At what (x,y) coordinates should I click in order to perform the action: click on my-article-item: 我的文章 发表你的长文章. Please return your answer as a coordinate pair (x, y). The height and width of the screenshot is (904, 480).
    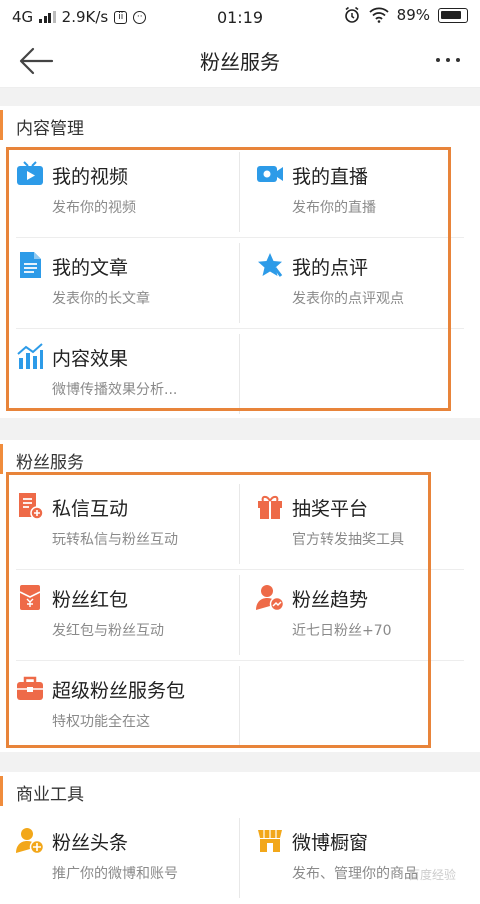
    Looking at the image, I should click on (120, 282).